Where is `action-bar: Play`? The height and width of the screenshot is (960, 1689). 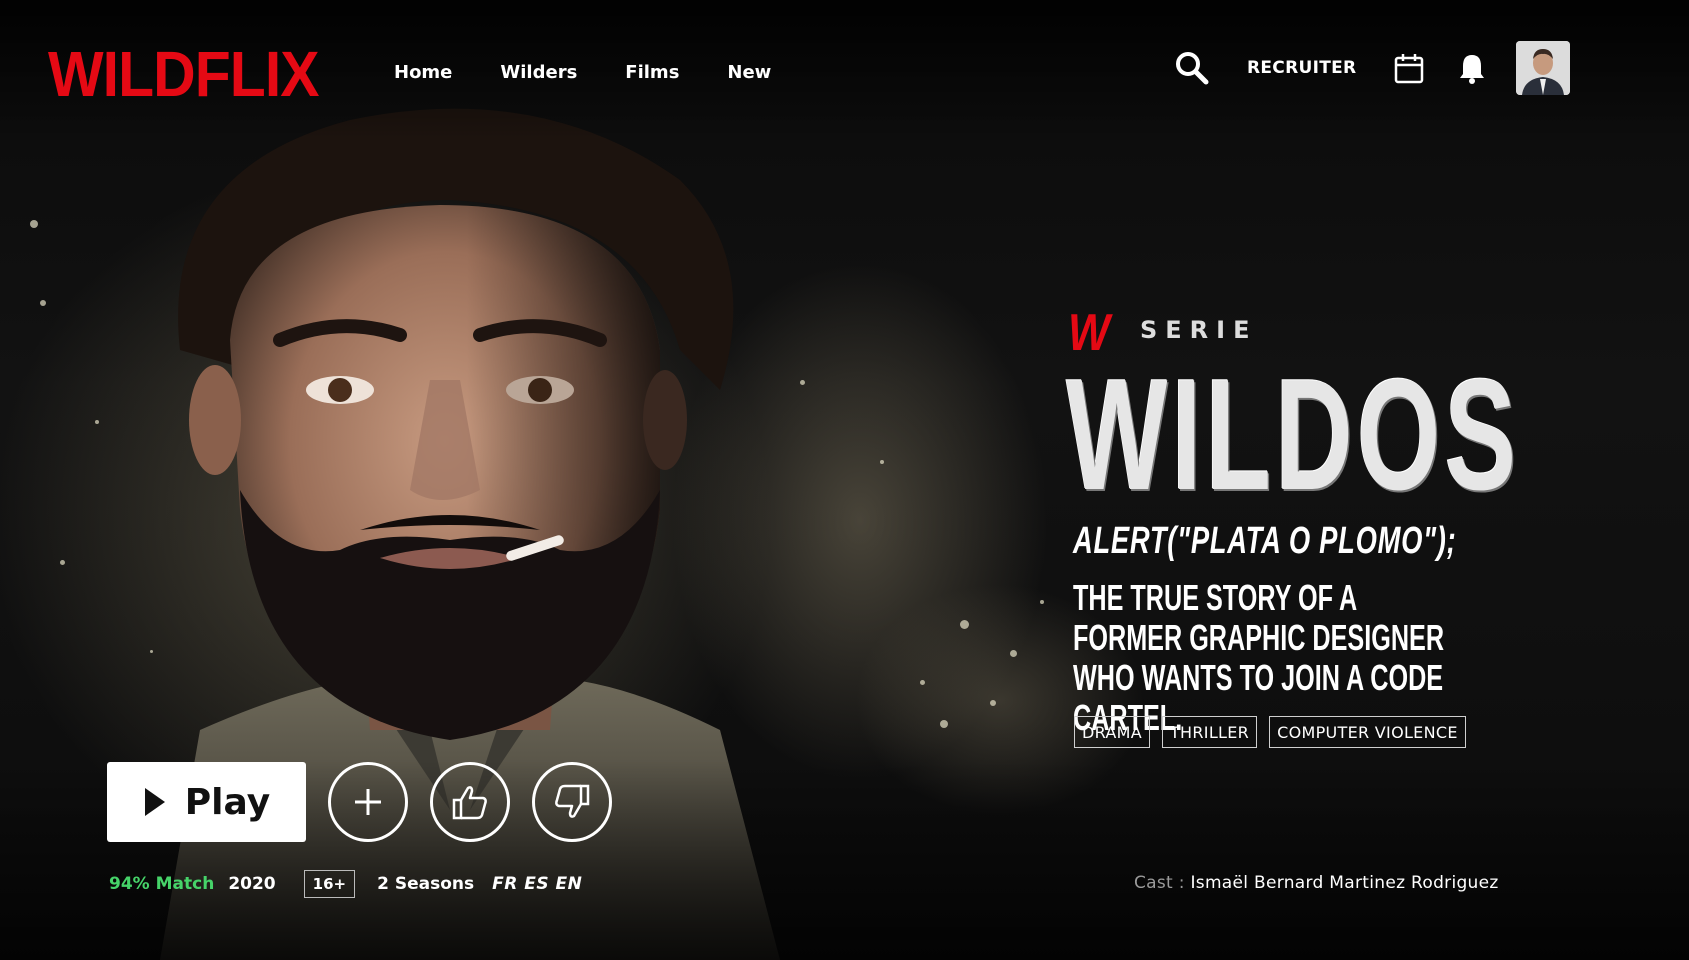
action-bar: Play is located at coordinates (359, 802).